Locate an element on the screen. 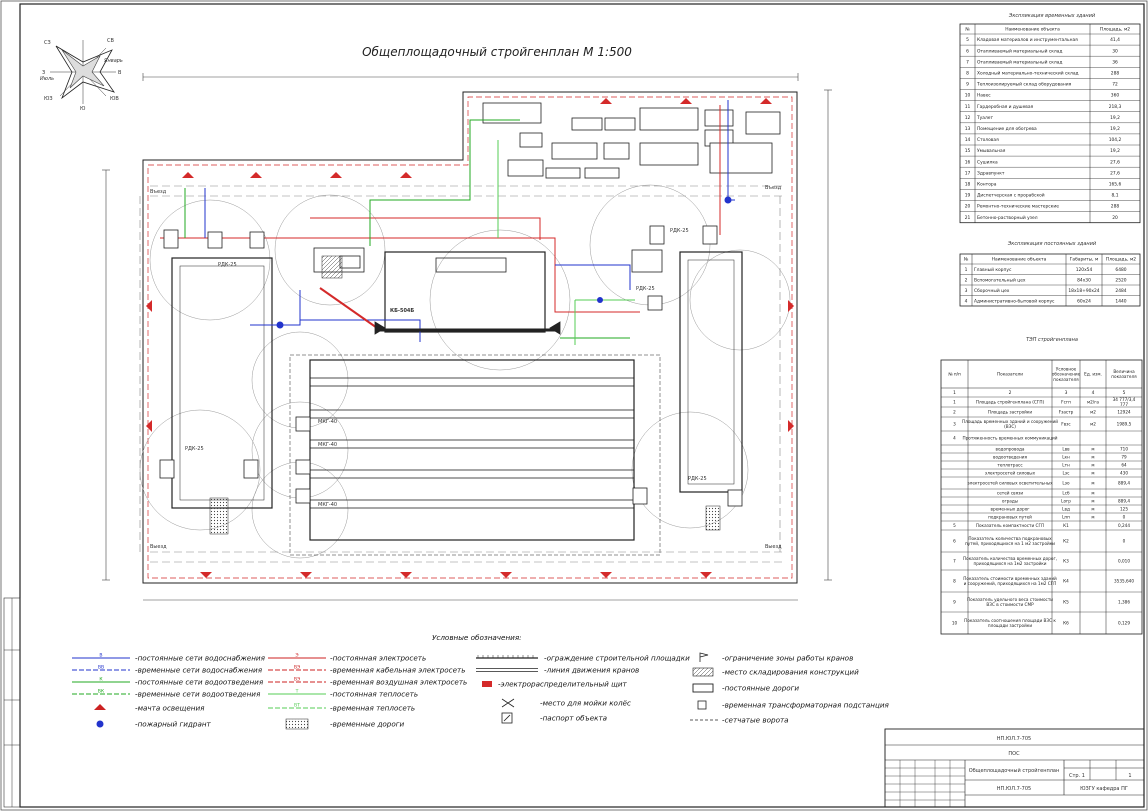  tb-sheets: 1 is located at coordinates (1129, 776).